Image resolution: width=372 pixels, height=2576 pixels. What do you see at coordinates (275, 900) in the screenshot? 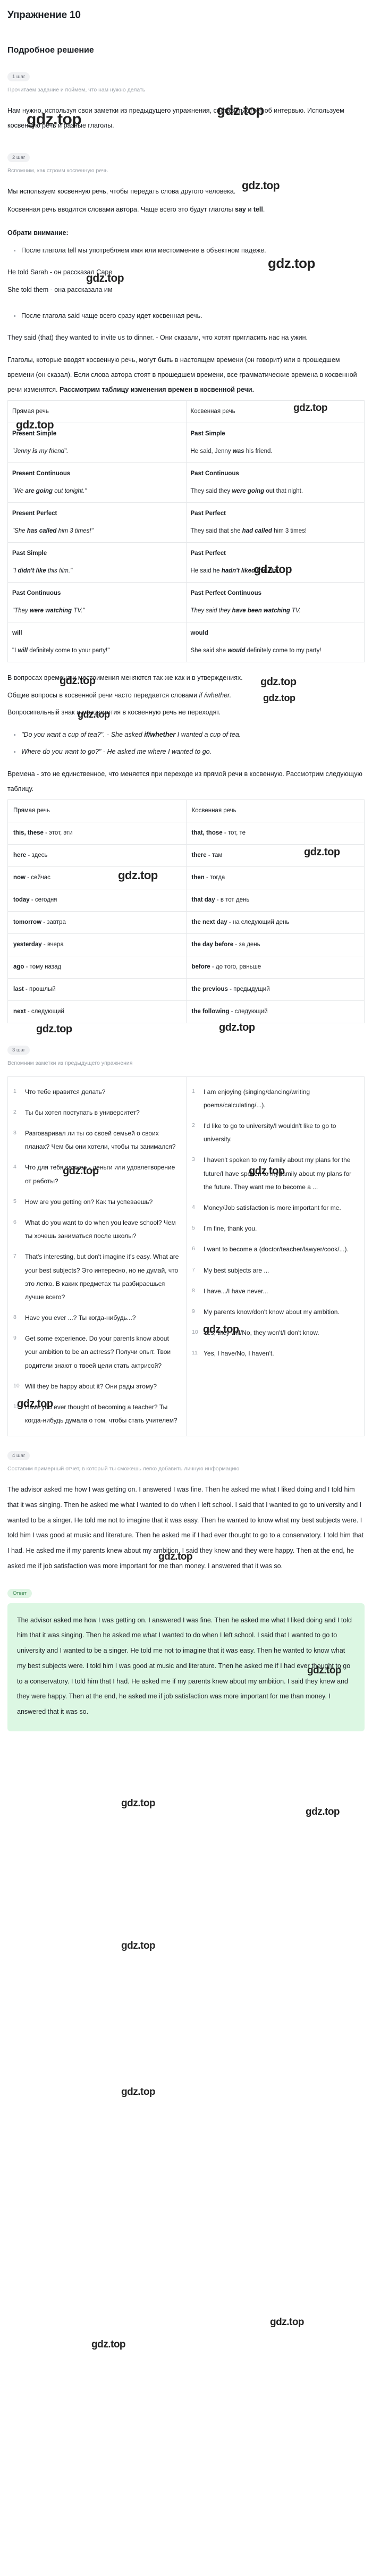
I see `cell-reported: that day - в тот день` at bounding box center [275, 900].